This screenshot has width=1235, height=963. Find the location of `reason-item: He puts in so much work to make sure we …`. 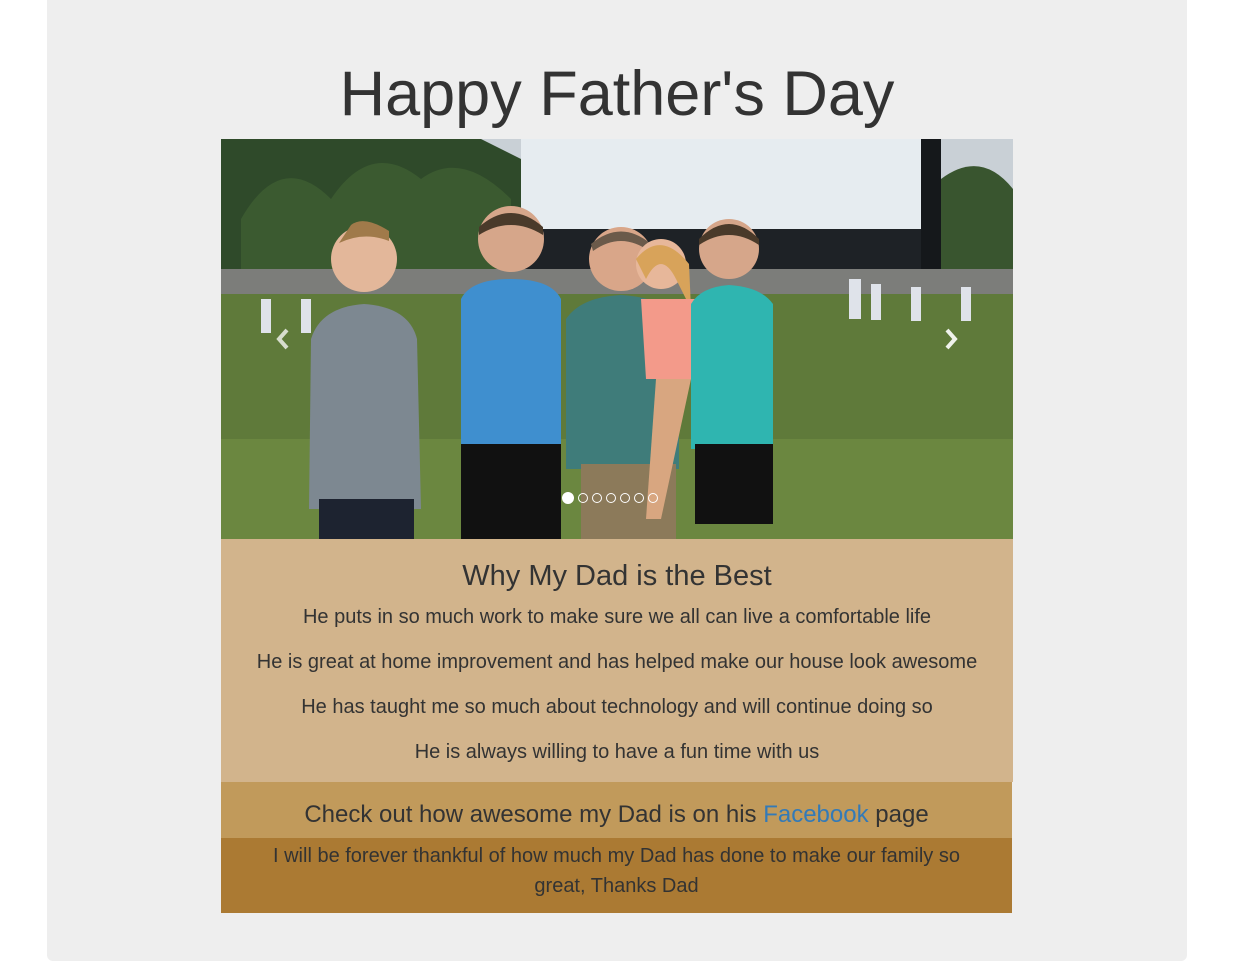

reason-item: He puts in so much work to make sure we … is located at coordinates (617, 617).